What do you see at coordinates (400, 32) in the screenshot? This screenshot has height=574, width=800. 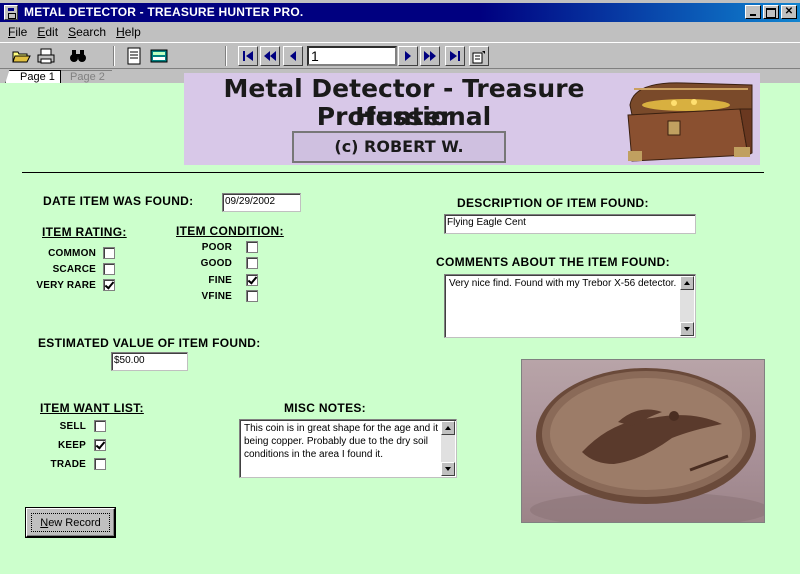 I see `menu-bar: File Edit Search Help` at bounding box center [400, 32].